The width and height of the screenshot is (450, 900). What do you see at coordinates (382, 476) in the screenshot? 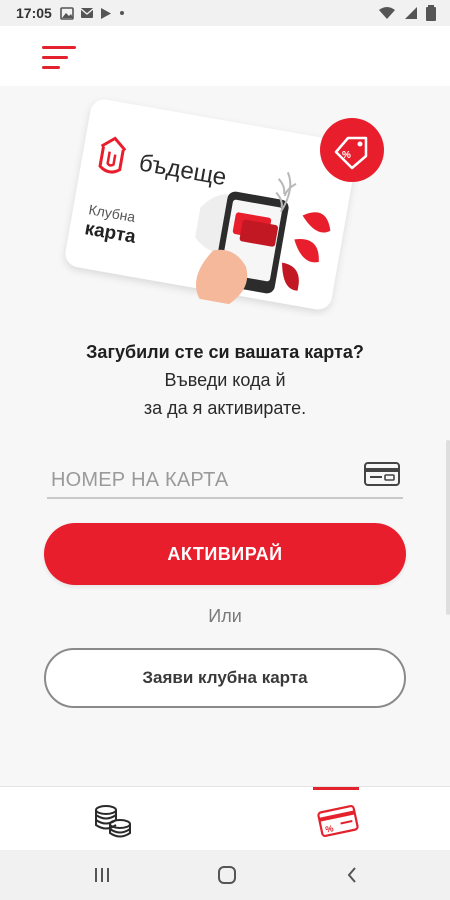
I see `credit-card-icon` at bounding box center [382, 476].